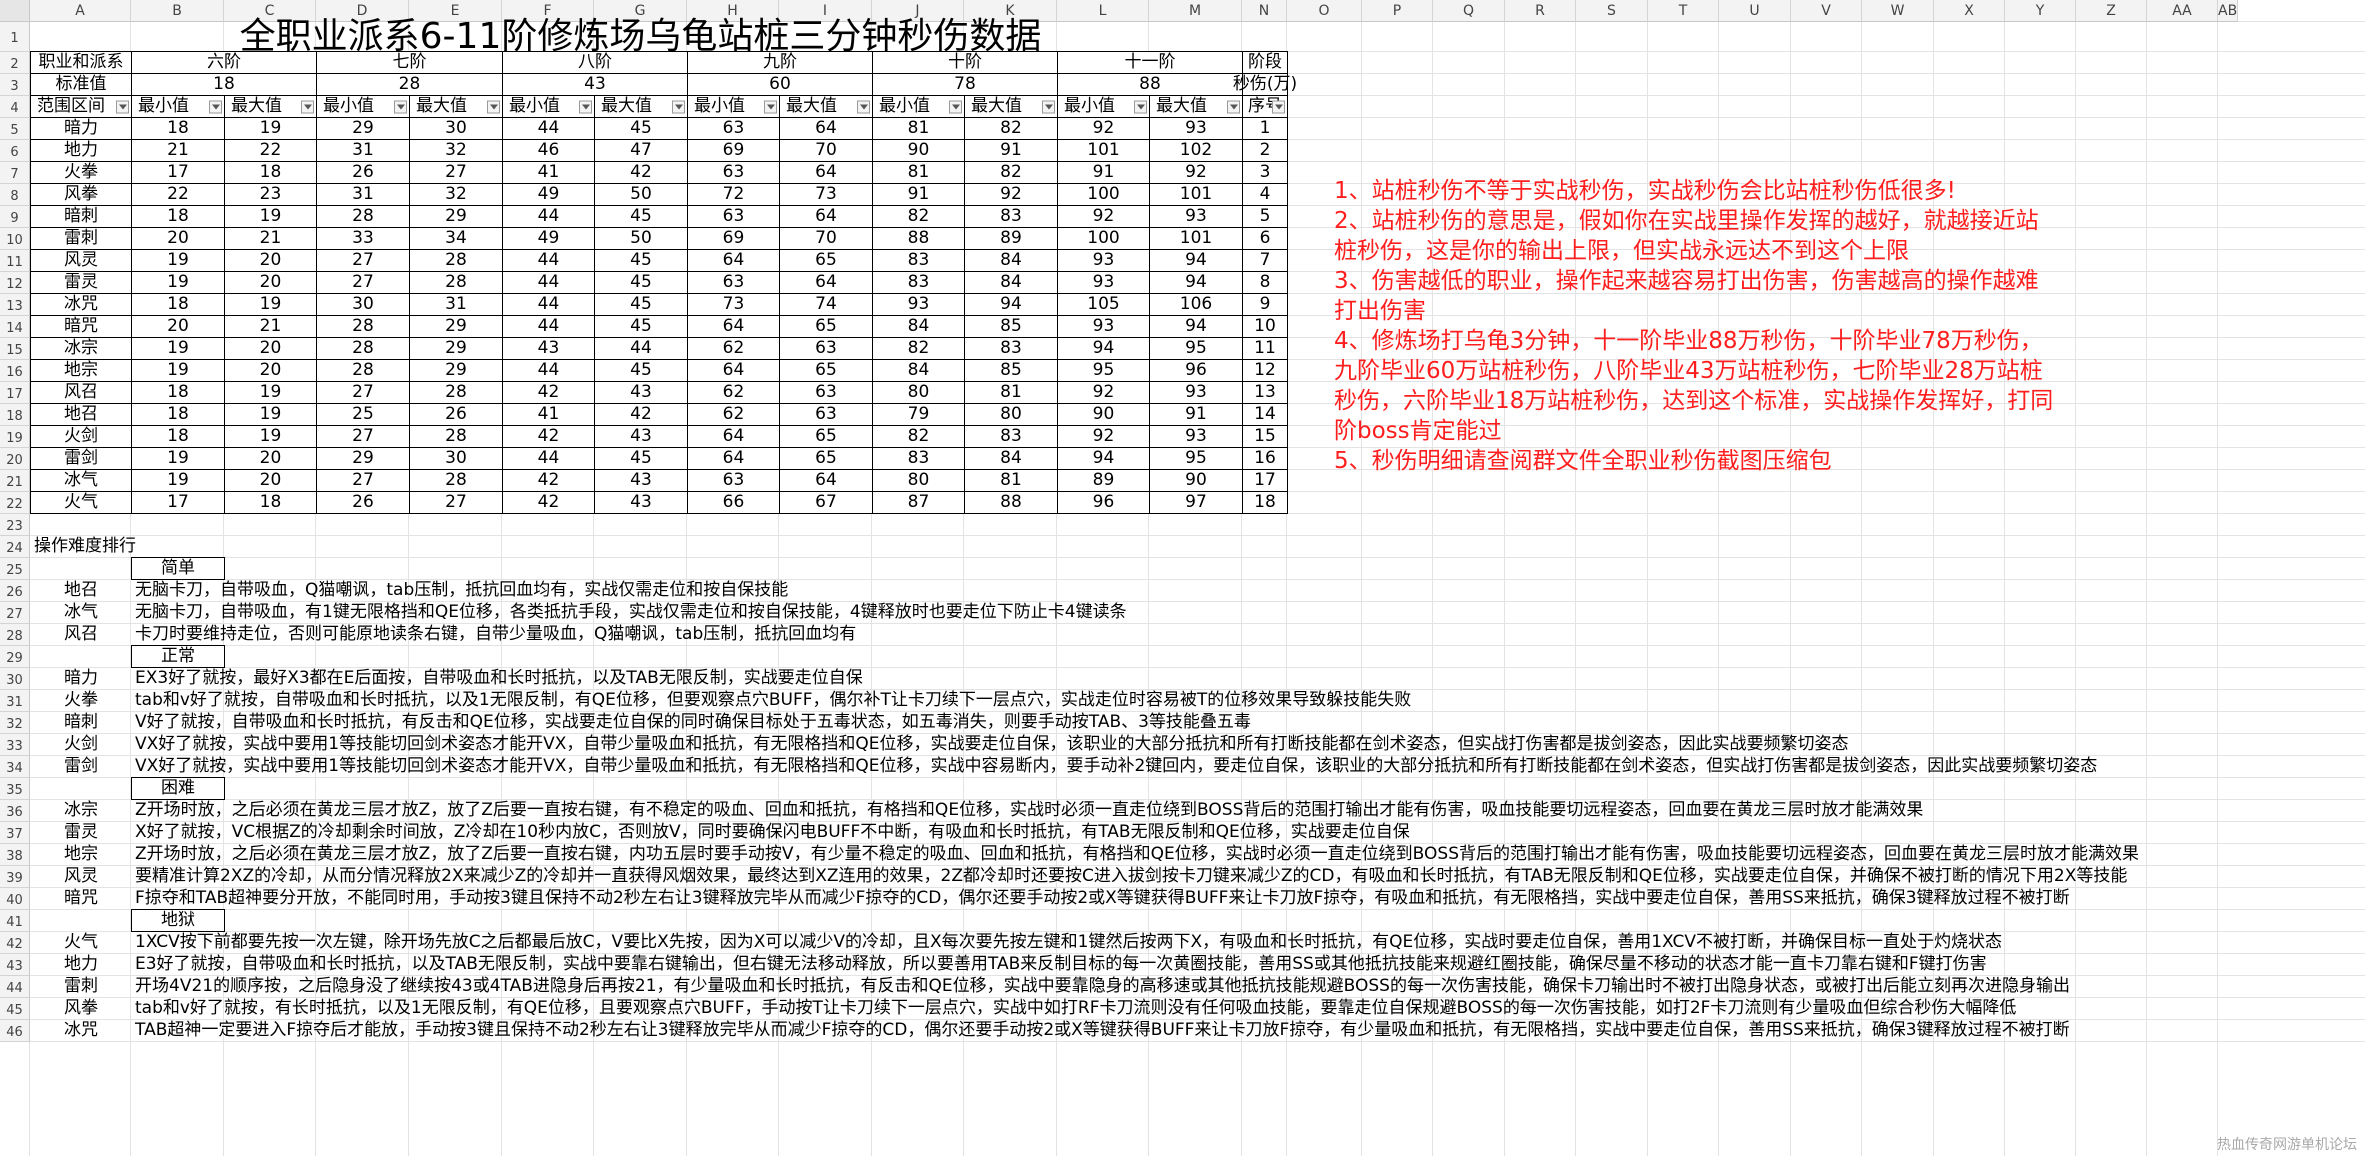  I want to click on column-header: R, so click(1540, 11).